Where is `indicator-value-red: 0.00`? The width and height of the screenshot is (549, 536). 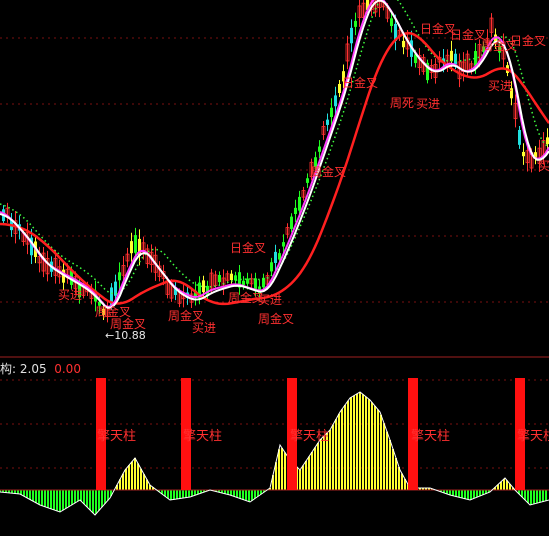
indicator-value-red: 0.00 is located at coordinates (67, 369).